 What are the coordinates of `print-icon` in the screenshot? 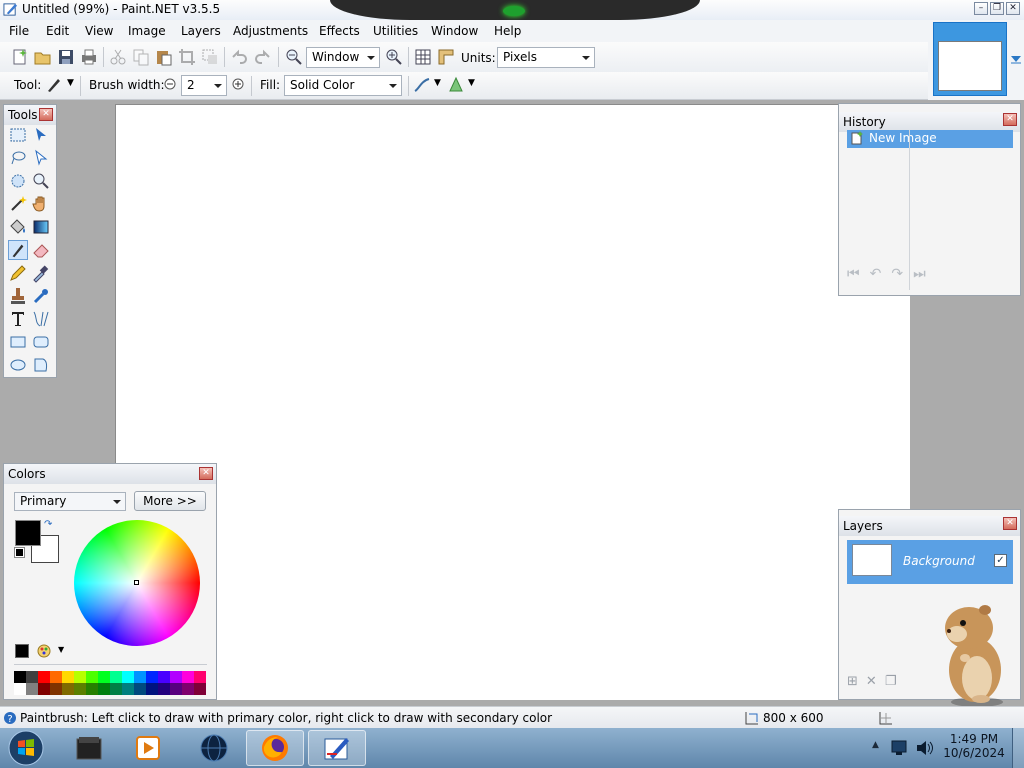 It's located at (89, 57).